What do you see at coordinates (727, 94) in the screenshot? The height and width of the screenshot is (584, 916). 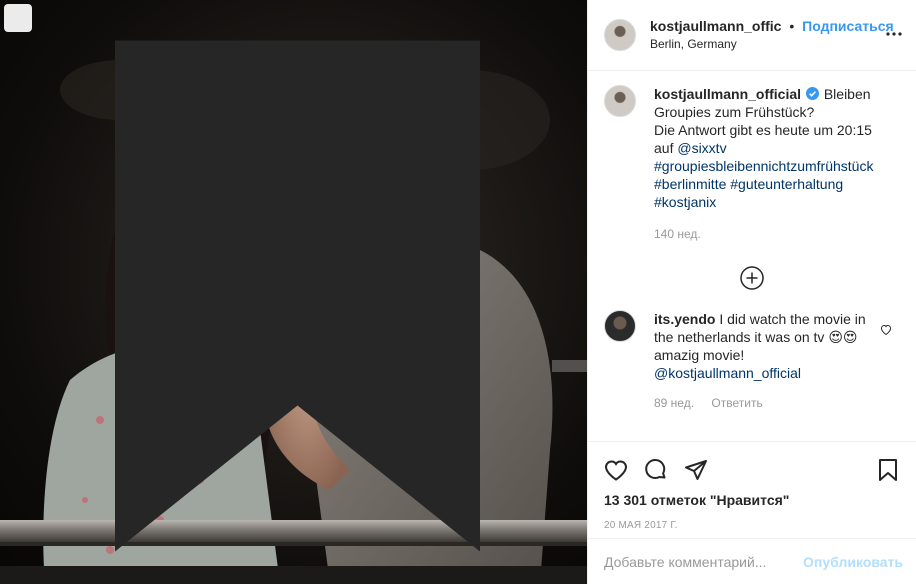 I see `caption-username: kostjaullmann_official` at bounding box center [727, 94].